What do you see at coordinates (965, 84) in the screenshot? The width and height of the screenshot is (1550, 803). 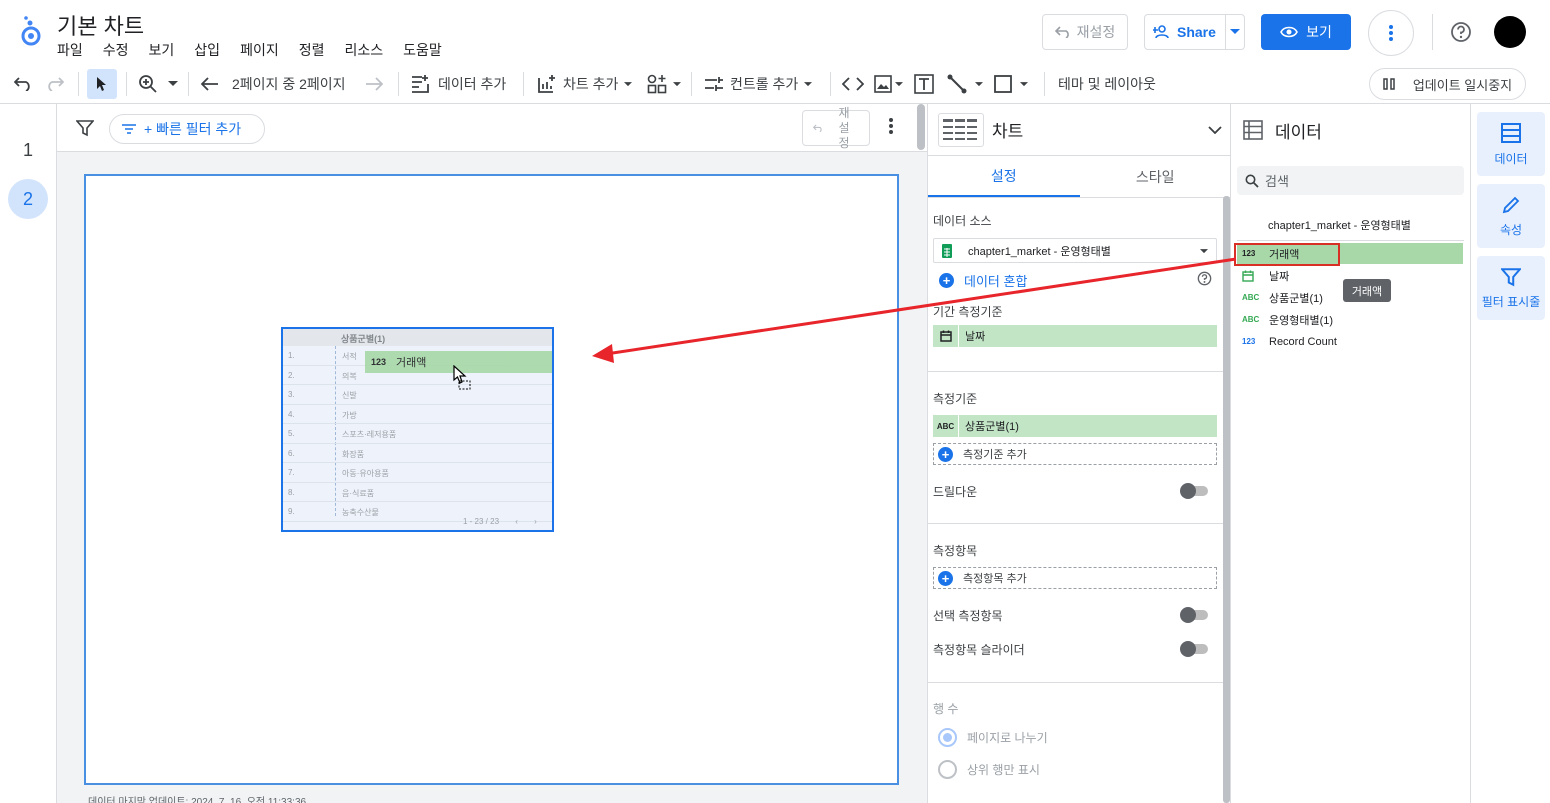 I see `line-button` at bounding box center [965, 84].